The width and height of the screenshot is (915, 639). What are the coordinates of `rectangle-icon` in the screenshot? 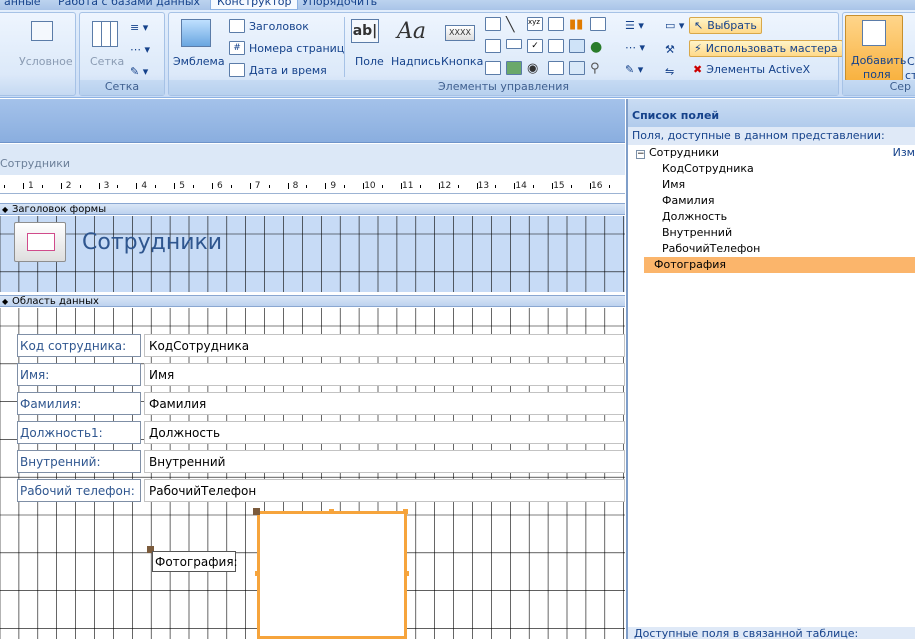 It's located at (514, 44).